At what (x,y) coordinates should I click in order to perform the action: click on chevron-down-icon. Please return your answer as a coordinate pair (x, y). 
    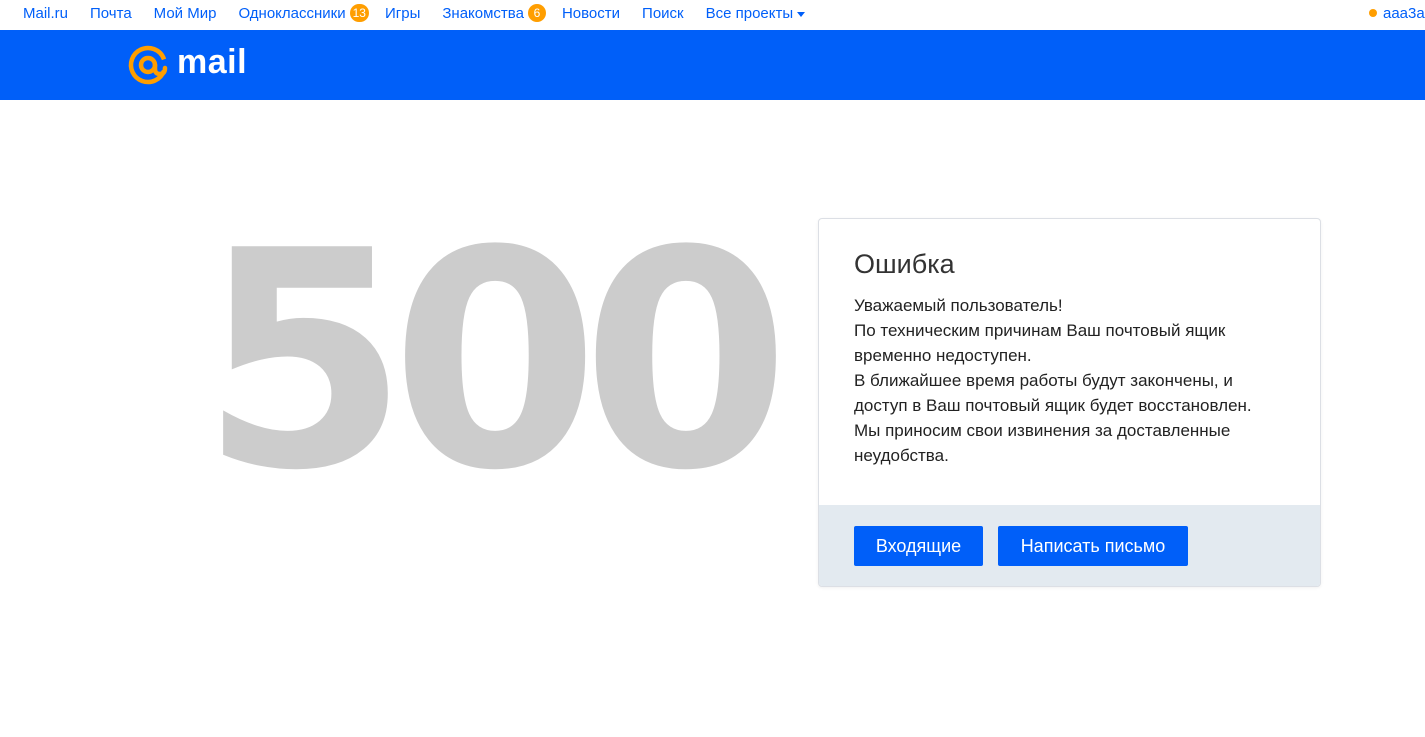
    Looking at the image, I should click on (801, 14).